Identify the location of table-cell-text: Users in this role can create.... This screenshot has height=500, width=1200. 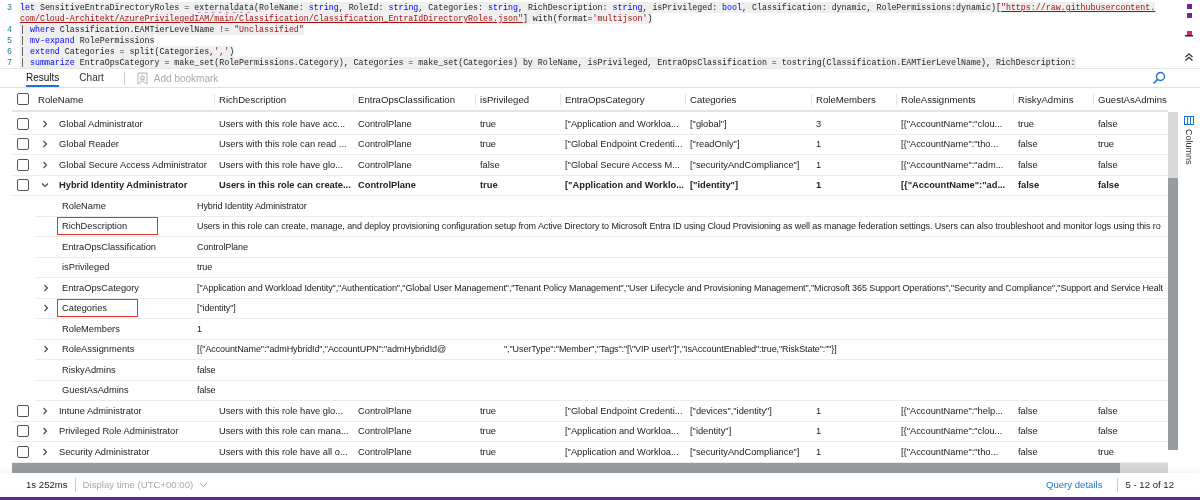
(285, 185).